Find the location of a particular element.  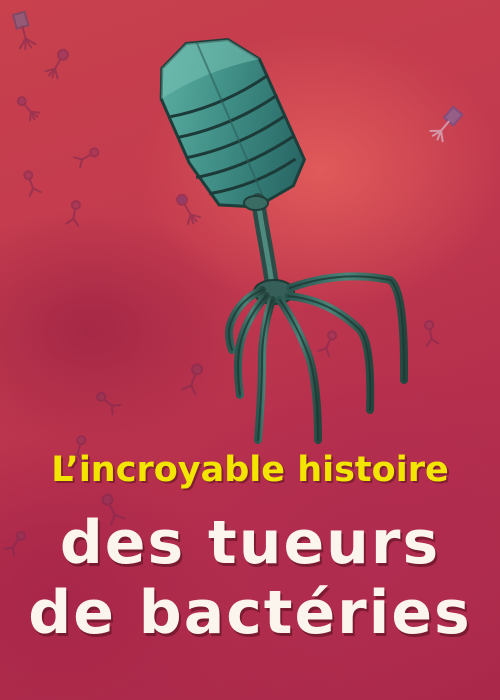

subtitle: L’incroyable histoire is located at coordinates (250, 470).